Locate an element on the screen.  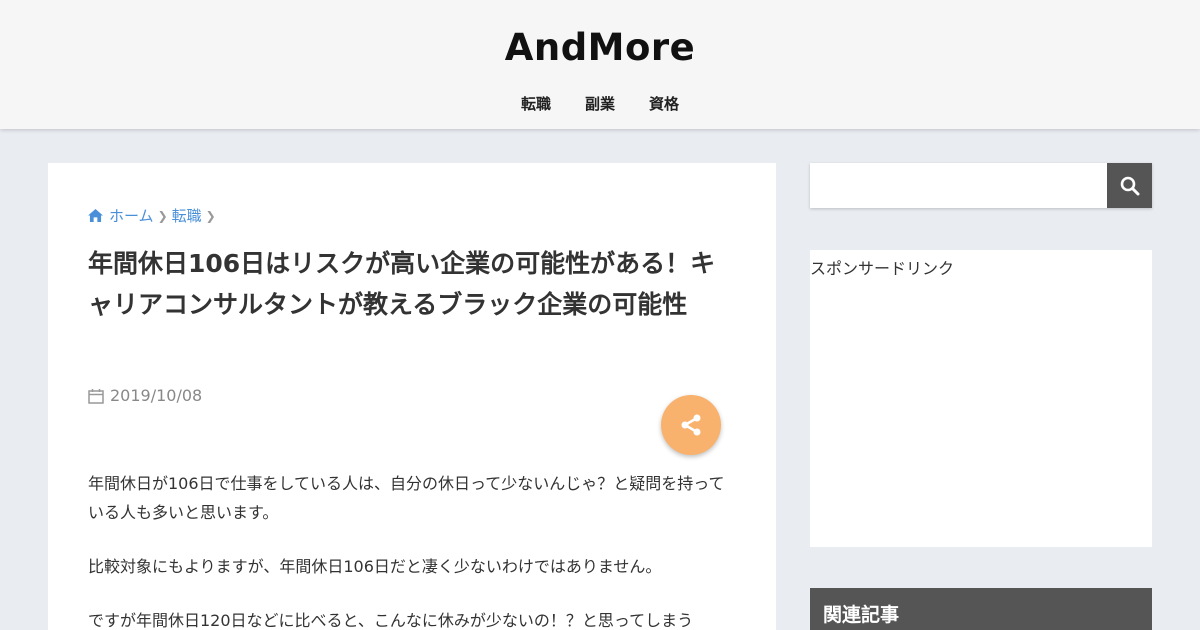
nav-item-side-job: 副業 is located at coordinates (600, 103).